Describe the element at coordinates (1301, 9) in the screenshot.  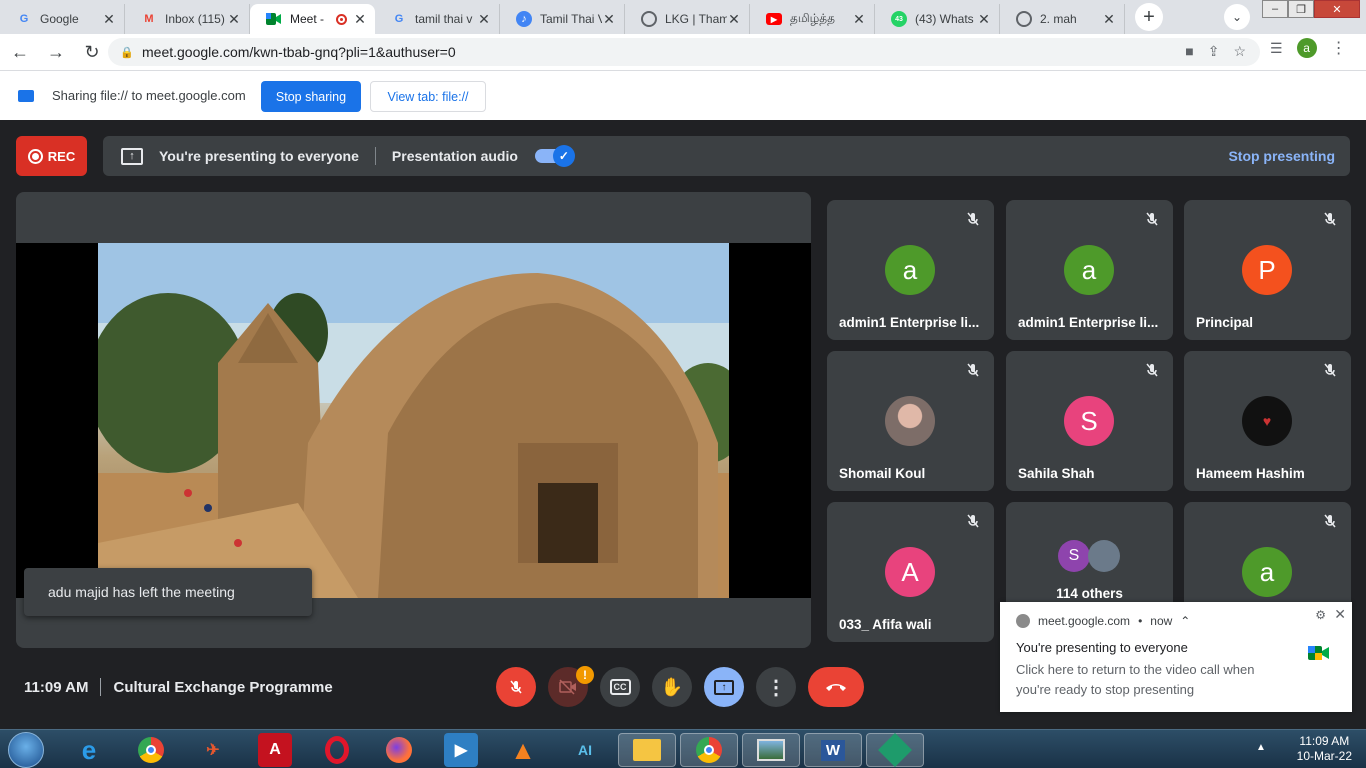
I see `maximize-button: ❐` at that location.